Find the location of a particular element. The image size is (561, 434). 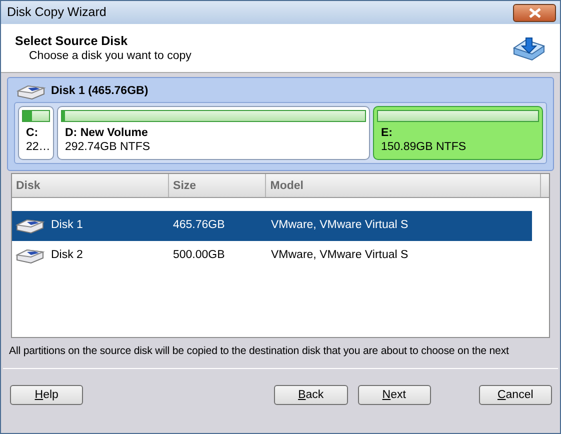

partition-label: D: New Volume is located at coordinates (107, 133).